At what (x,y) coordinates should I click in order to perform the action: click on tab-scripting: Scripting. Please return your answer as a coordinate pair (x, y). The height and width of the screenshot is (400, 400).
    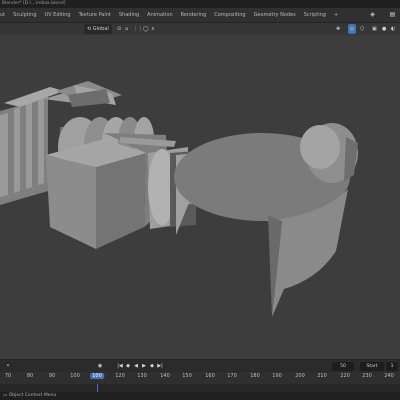
    Looking at the image, I should click on (315, 15).